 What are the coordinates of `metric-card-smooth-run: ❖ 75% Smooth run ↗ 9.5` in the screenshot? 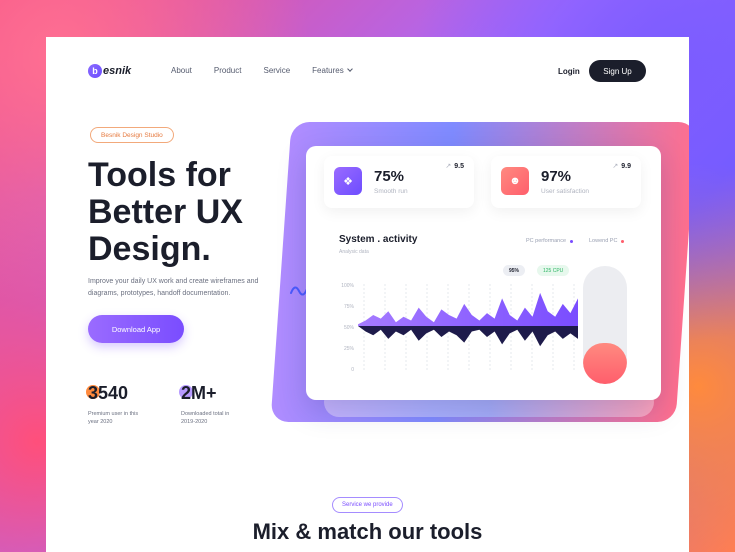 It's located at (399, 182).